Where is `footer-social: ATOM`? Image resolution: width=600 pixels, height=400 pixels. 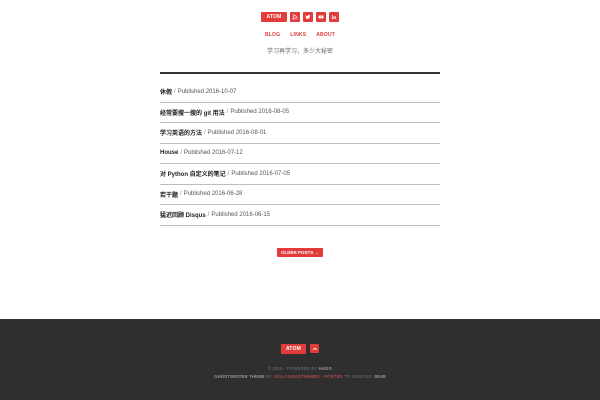 footer-social: ATOM is located at coordinates (300, 349).